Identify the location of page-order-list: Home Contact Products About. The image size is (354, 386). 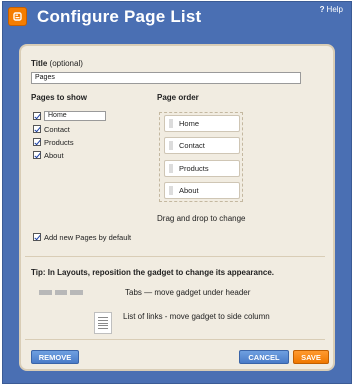
(201, 157).